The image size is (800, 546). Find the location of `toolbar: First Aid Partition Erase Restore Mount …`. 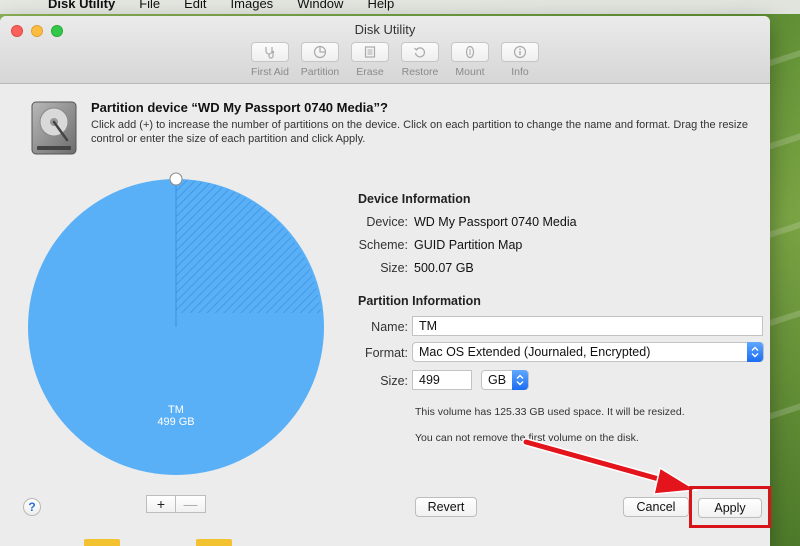

toolbar: First Aid Partition Erase Restore Mount … is located at coordinates (395, 60).